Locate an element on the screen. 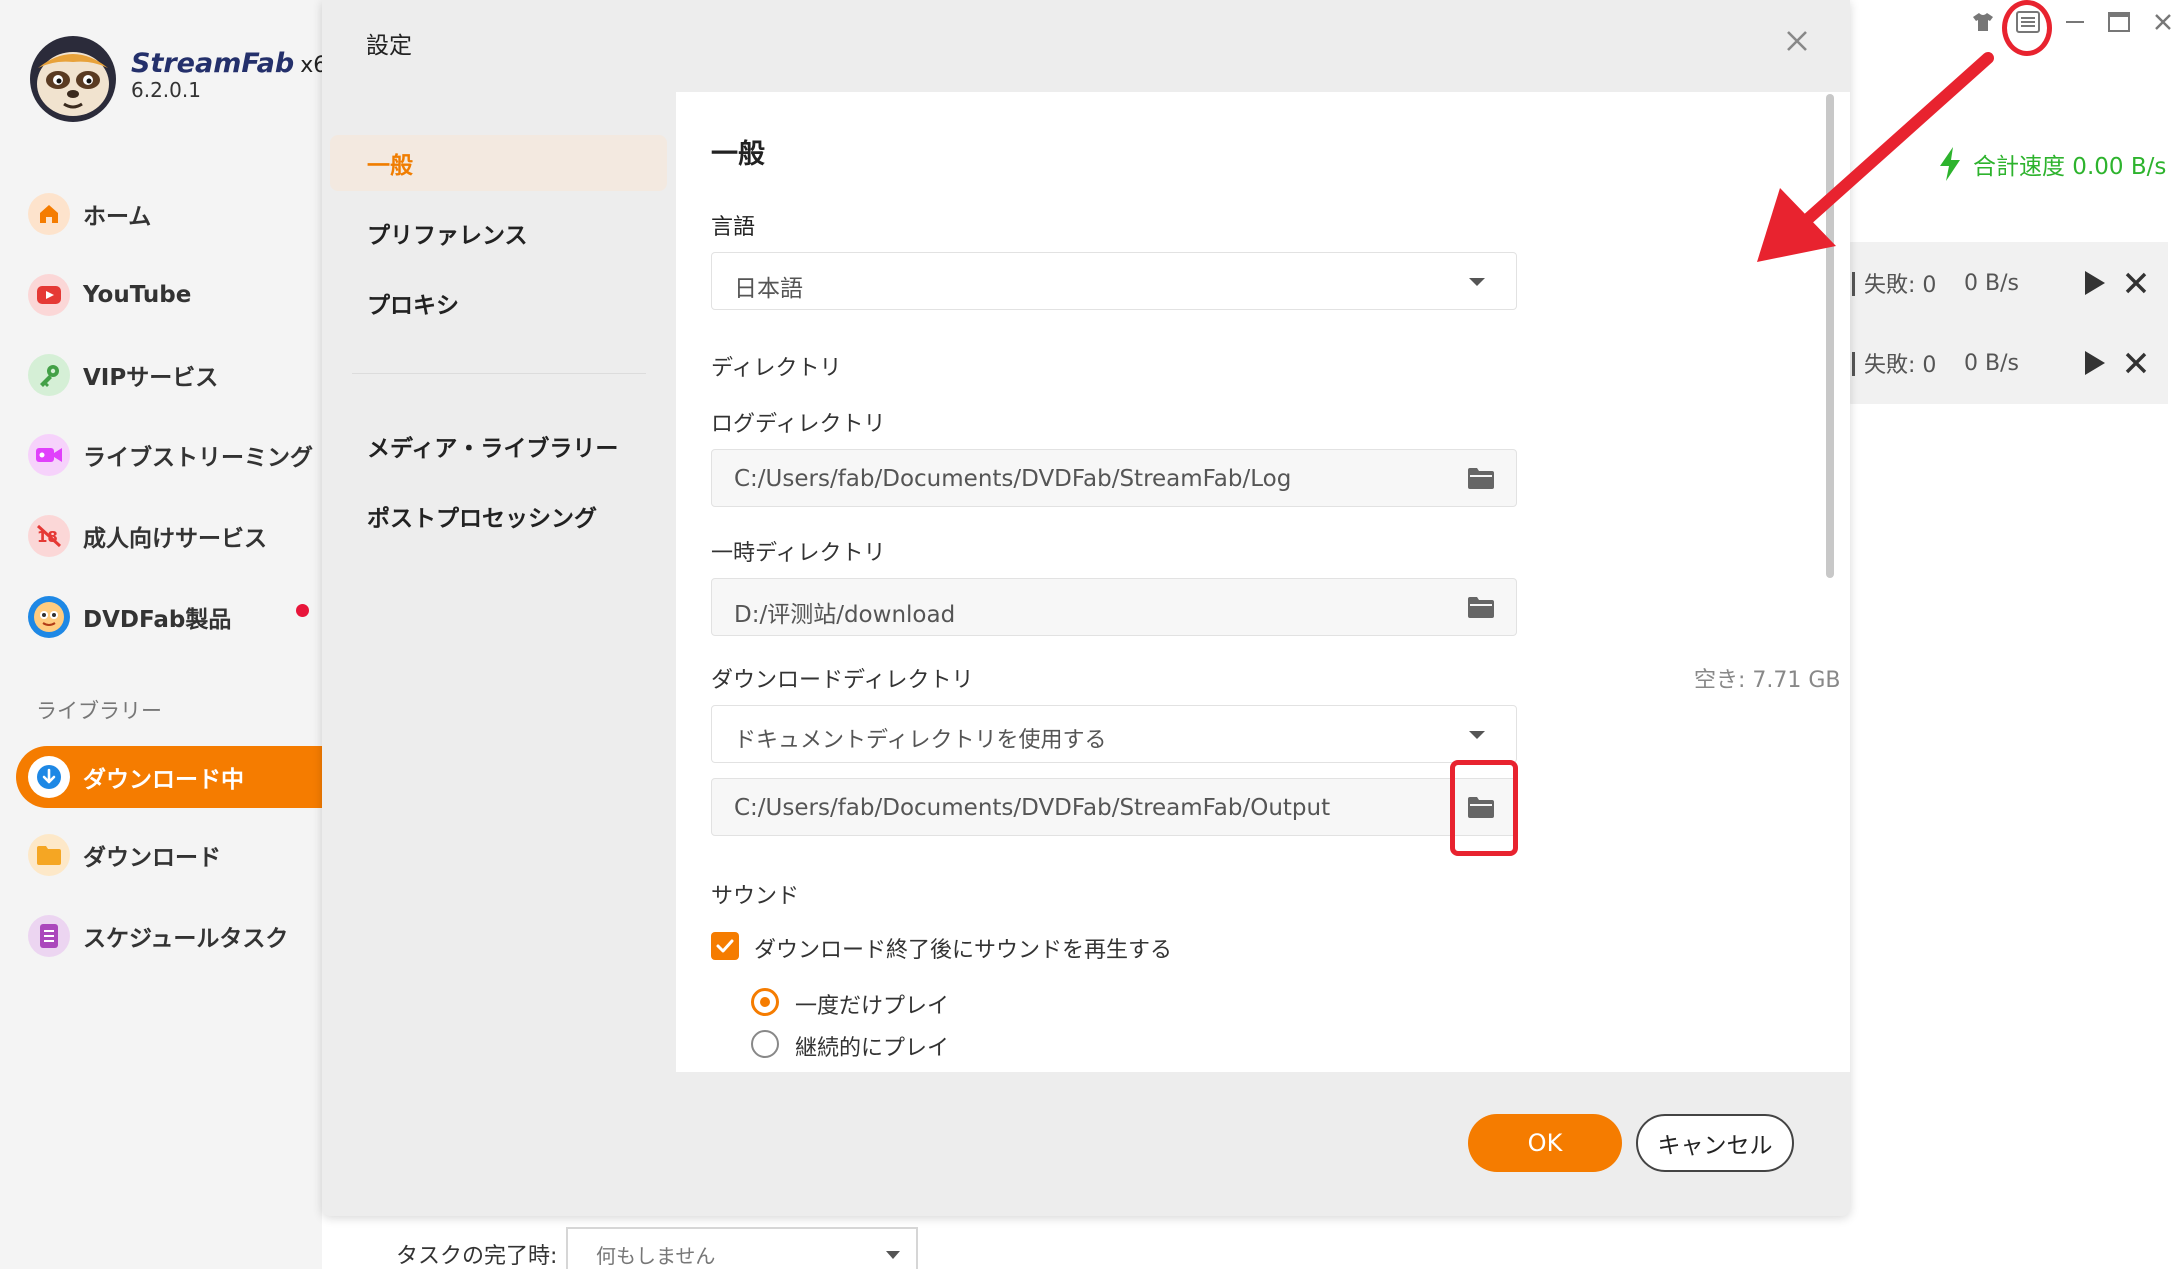 This screenshot has width=2178, height=1269. sidebar-item-downloading: ダウンロード中 is located at coordinates (169, 777).